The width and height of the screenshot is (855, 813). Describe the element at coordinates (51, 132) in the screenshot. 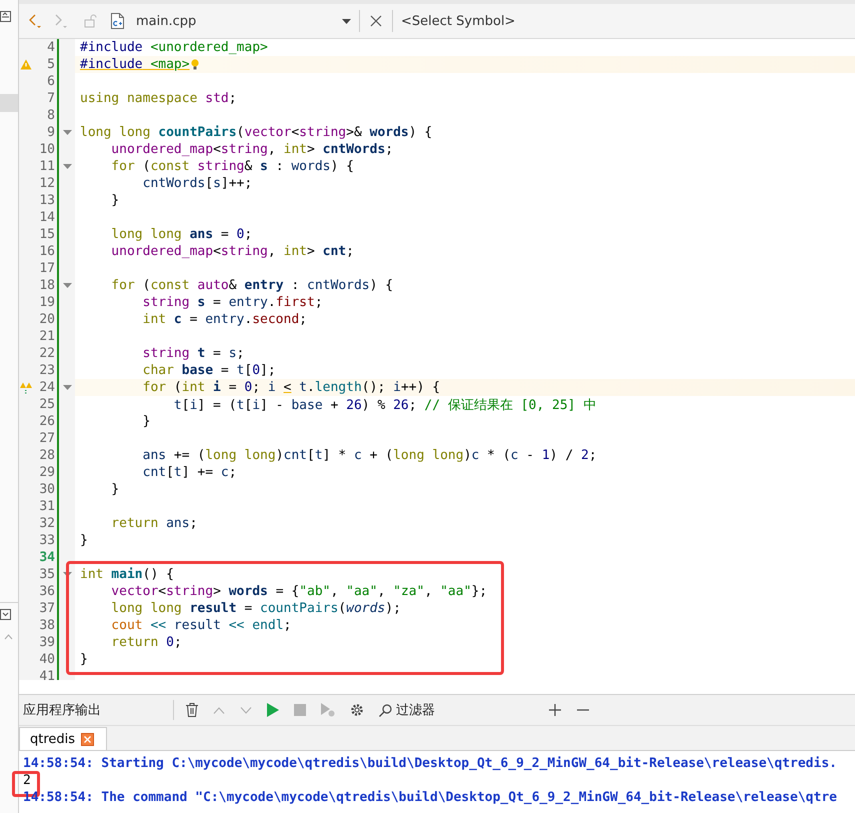

I see `line-number: 9` at that location.